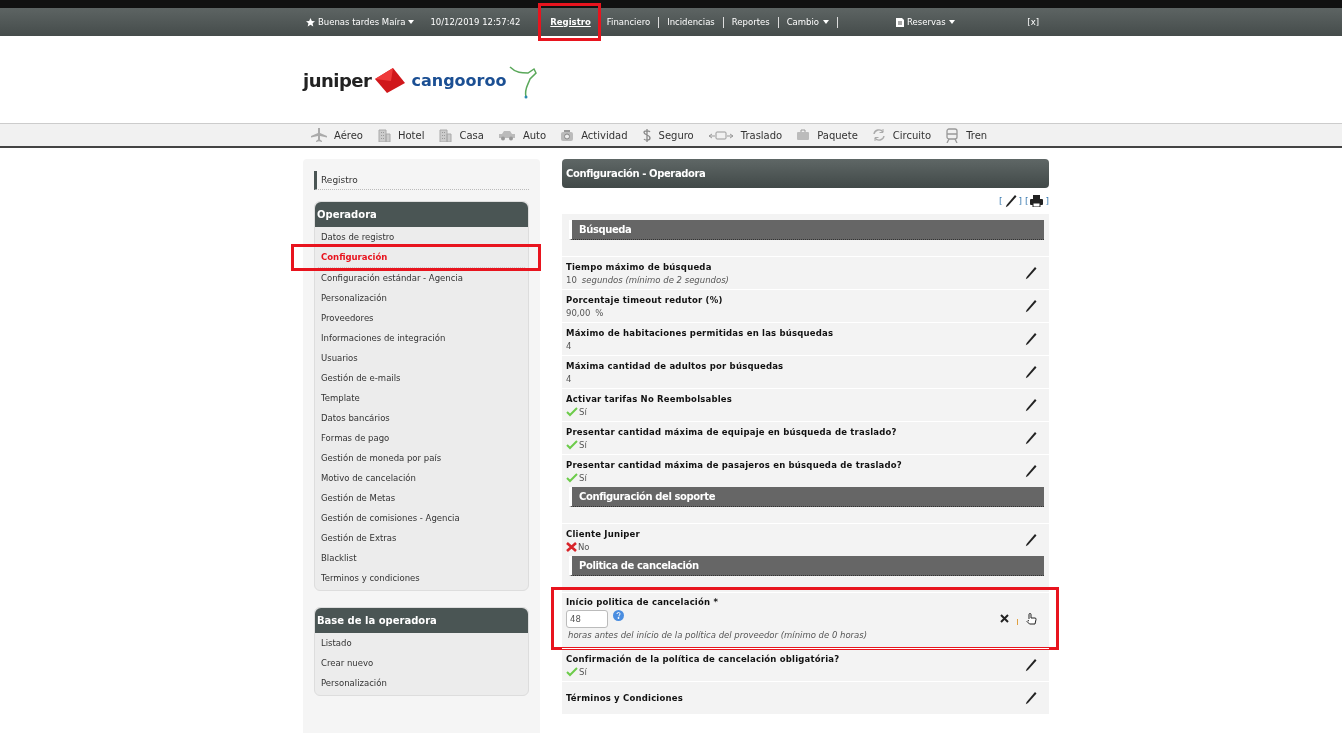 The width and height of the screenshot is (1342, 733). Describe the element at coordinates (421, 458) in the screenshot. I see `menu-item: Gestión de moneda por país` at that location.